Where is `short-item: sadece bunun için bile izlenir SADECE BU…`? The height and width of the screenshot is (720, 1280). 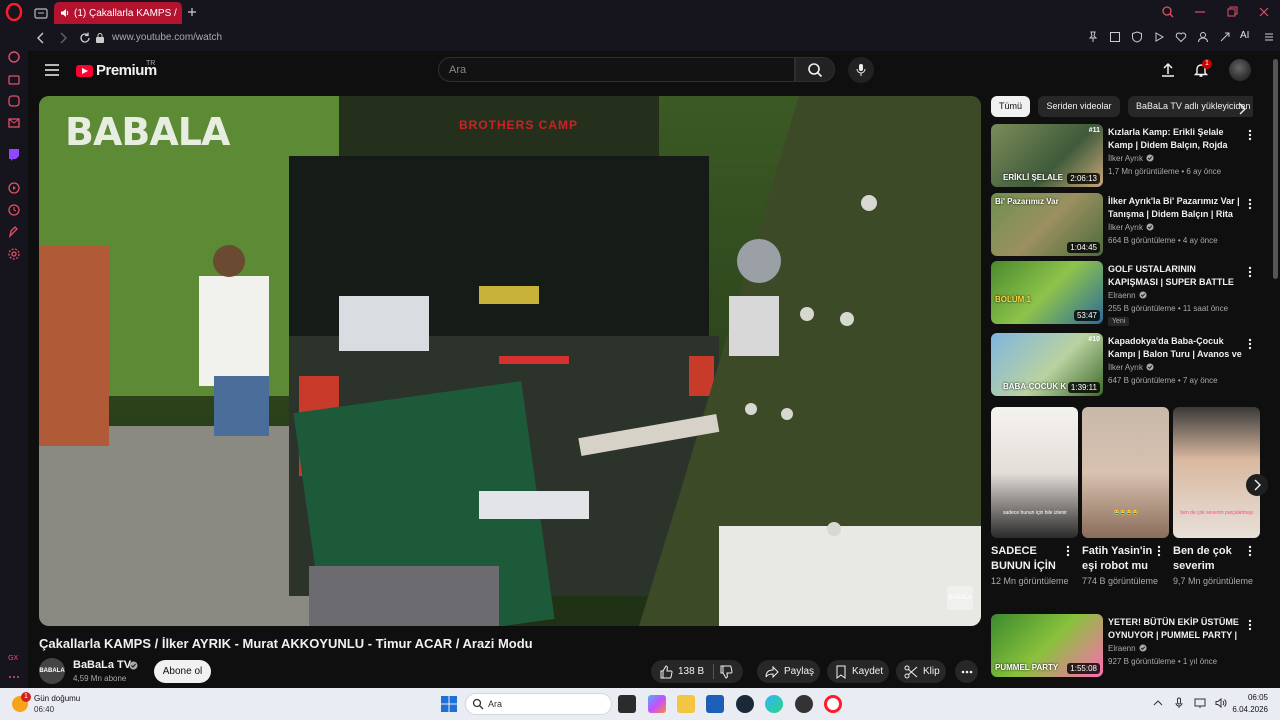 short-item: sadece bunun için bile izlenir SADECE BU… is located at coordinates (1034, 496).